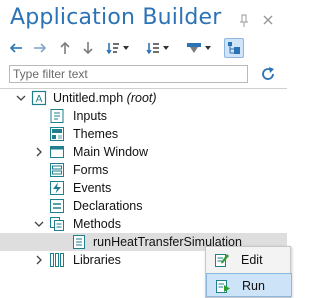 Image resolution: width=320 pixels, height=298 pixels. Describe the element at coordinates (222, 260) in the screenshot. I see `edit-icon` at that location.